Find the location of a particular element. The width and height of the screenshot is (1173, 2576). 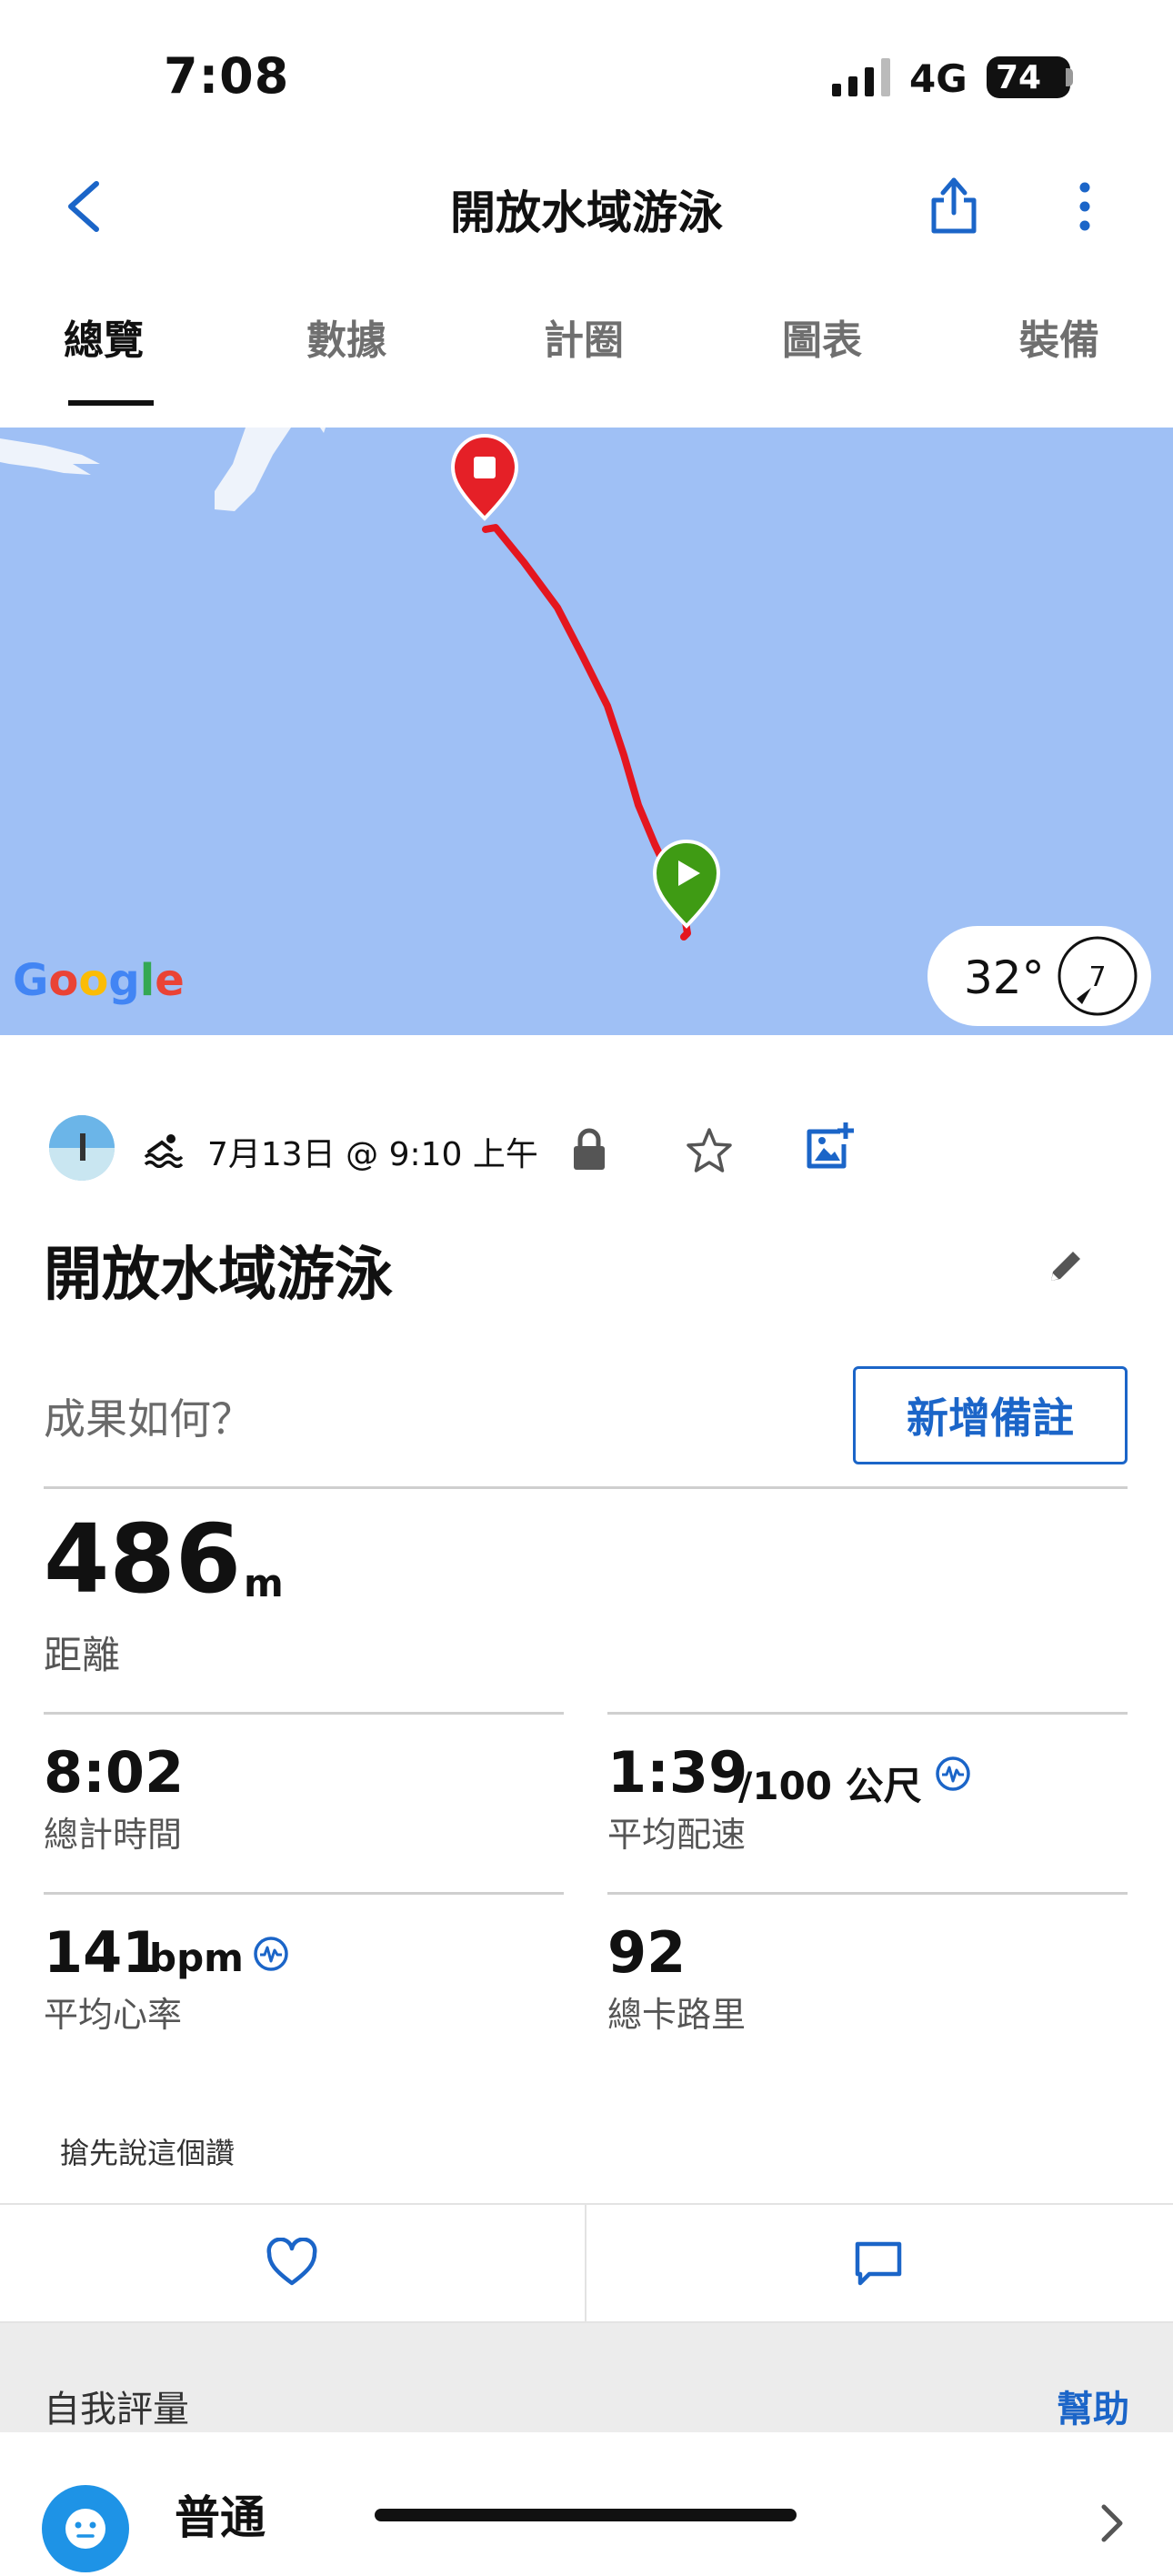

add-photo-icon is located at coordinates (830, 1146).